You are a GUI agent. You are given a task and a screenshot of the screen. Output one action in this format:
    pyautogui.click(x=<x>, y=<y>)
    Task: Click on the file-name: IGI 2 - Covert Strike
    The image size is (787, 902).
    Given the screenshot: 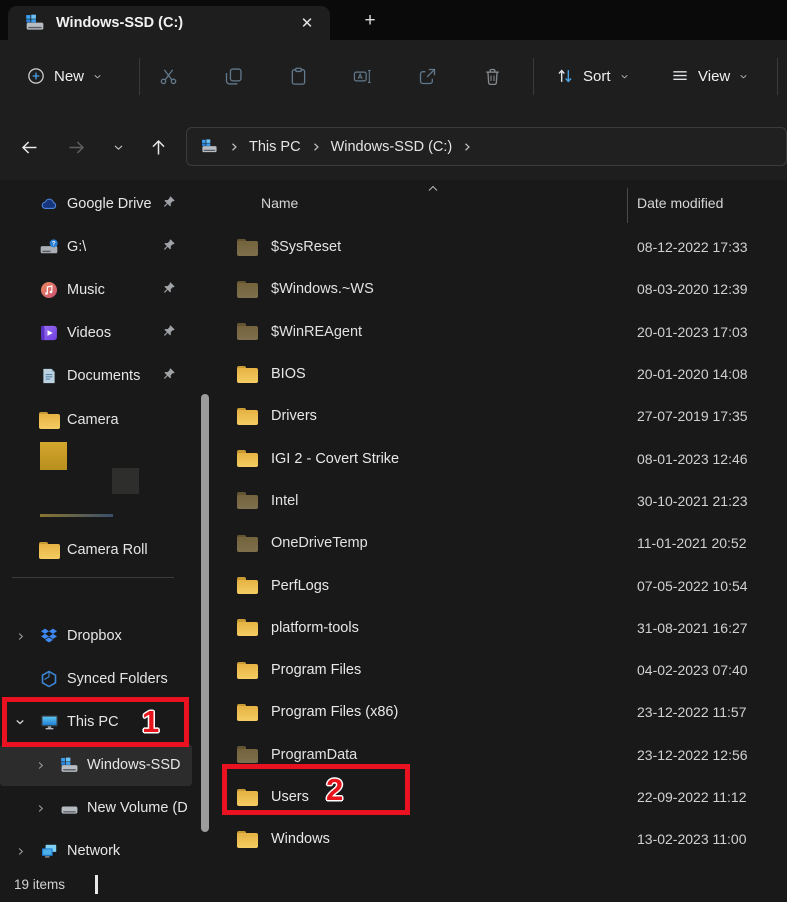 What is the action you would take?
    pyautogui.click(x=335, y=458)
    